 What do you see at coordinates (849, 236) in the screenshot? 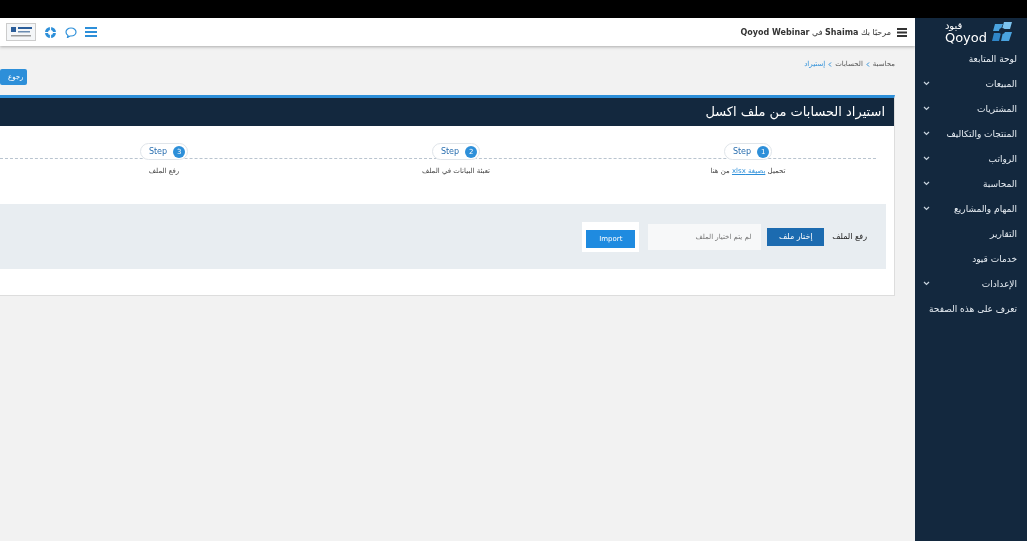
I see `upload-label: رفع الملف` at bounding box center [849, 236].